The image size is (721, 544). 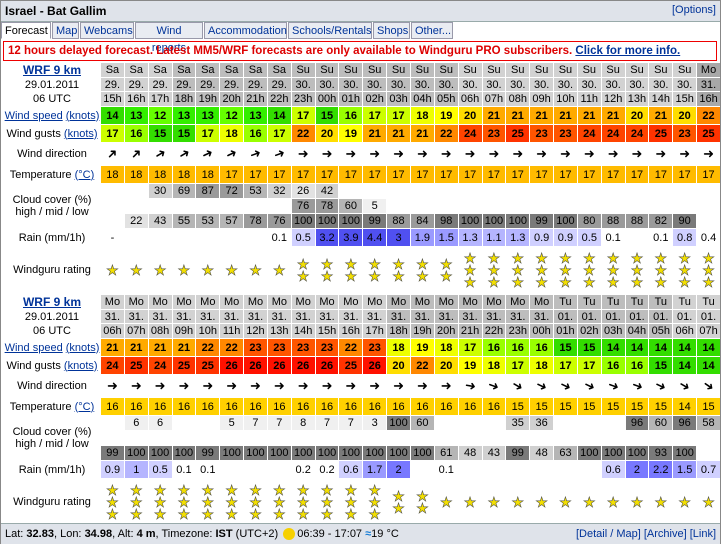 I want to click on time-cell-hours: 22h, so click(x=279, y=99).